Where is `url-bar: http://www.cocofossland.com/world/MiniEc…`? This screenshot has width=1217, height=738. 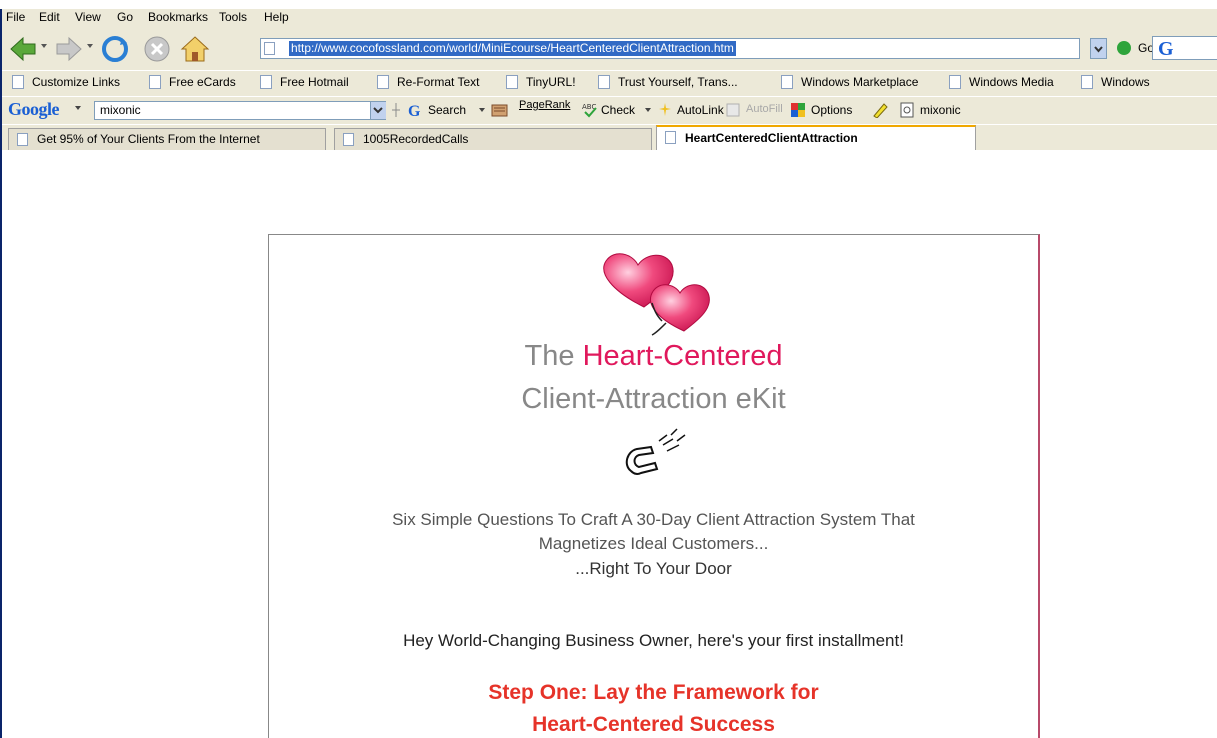
url-bar: http://www.cocofossland.com/world/MiniEc… is located at coordinates (670, 48).